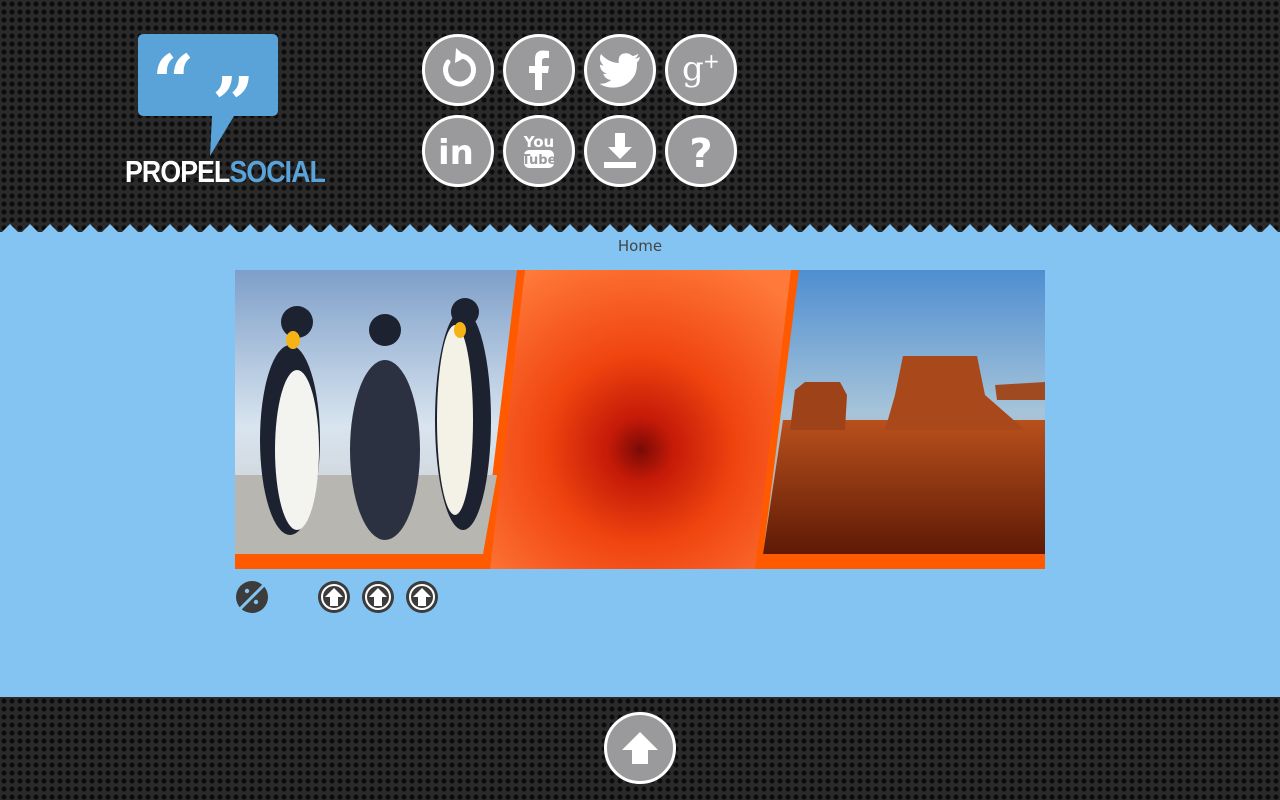  I want to click on pause-slideshow-button, so click(252, 597).